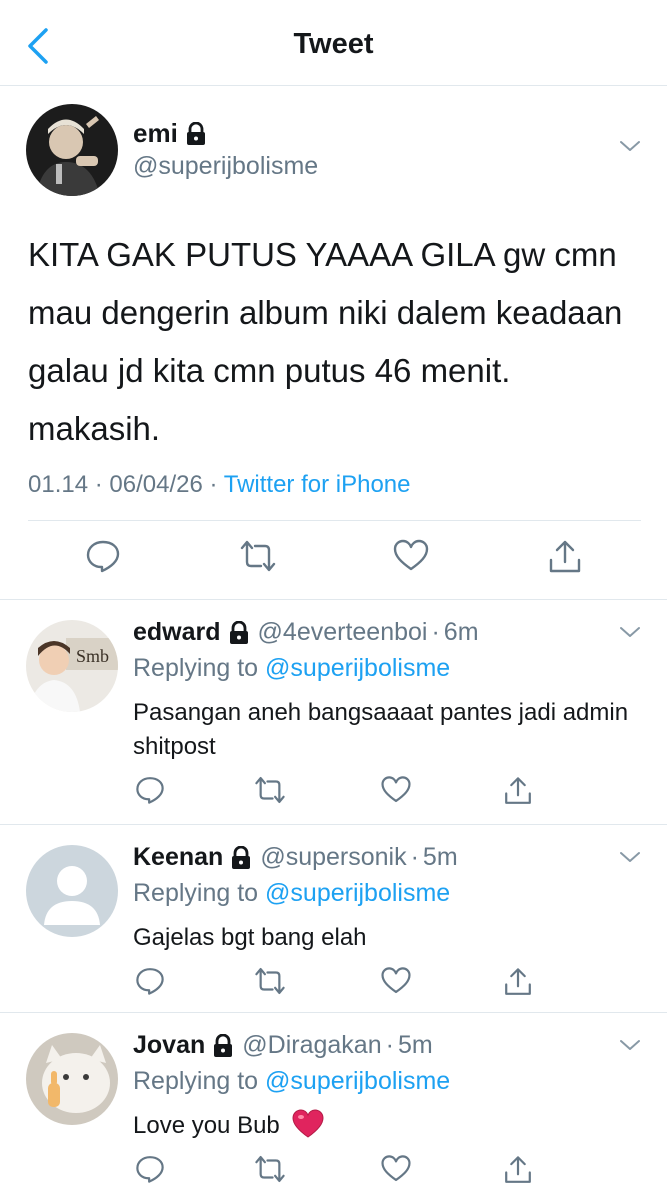 The width and height of the screenshot is (667, 1200). Describe the element at coordinates (177, 632) in the screenshot. I see `reply-author-name: edward` at that location.